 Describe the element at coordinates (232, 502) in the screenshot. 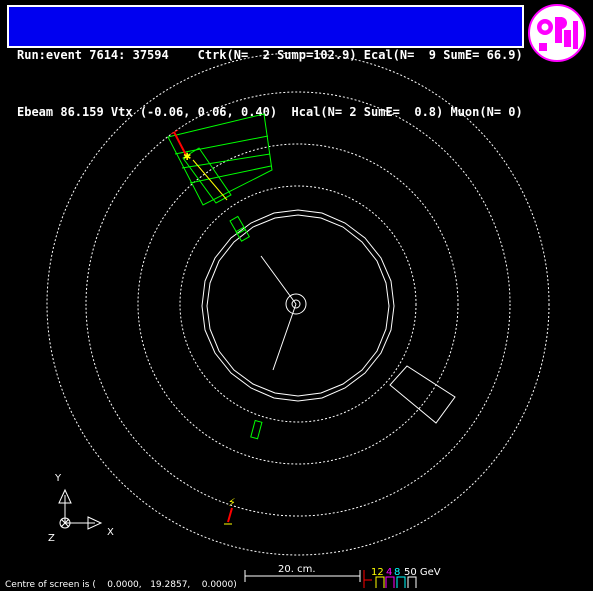

I see `lower-yellow-marker: ⚡` at that location.